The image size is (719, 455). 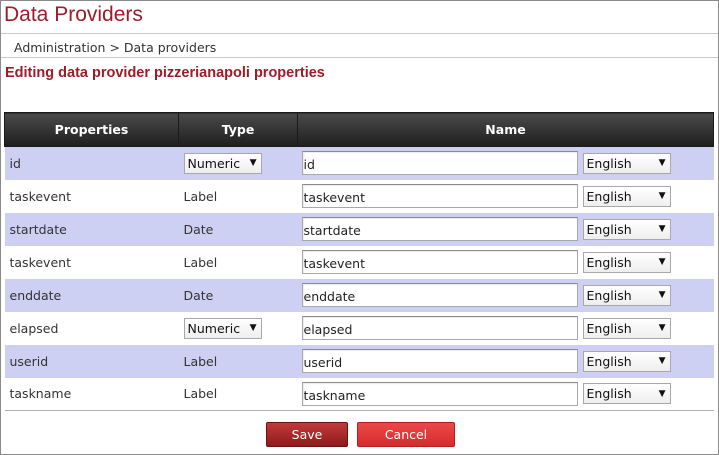 What do you see at coordinates (238, 129) in the screenshot?
I see `column-header-type: Type` at bounding box center [238, 129].